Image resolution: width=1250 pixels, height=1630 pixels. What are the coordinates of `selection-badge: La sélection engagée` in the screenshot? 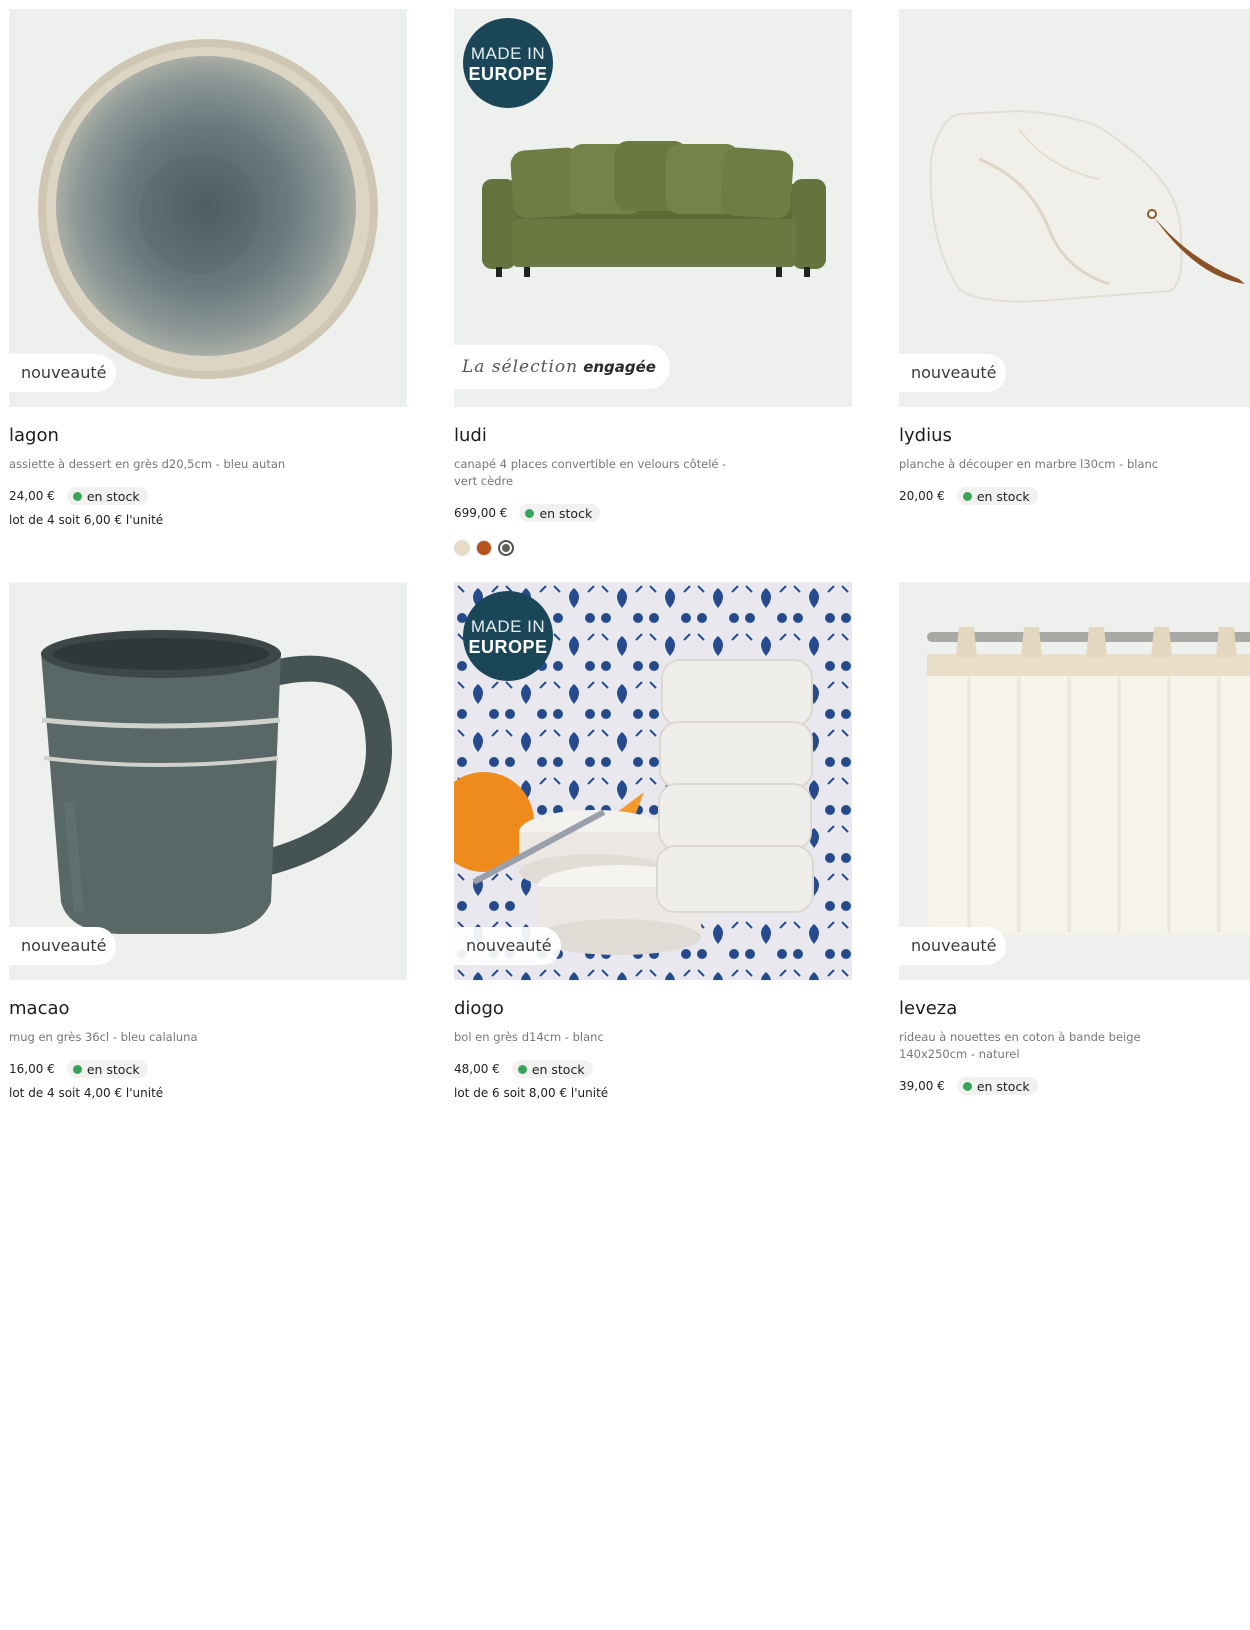 It's located at (562, 367).